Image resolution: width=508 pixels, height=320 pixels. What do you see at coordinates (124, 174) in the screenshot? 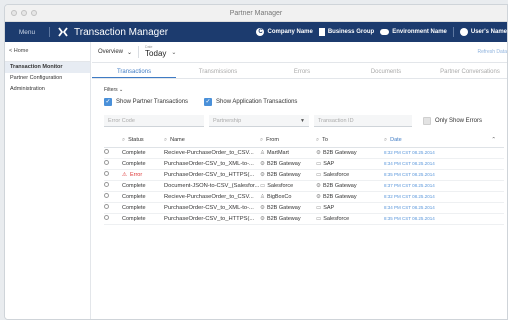
I see `warning-icon: ⚠` at bounding box center [124, 174].